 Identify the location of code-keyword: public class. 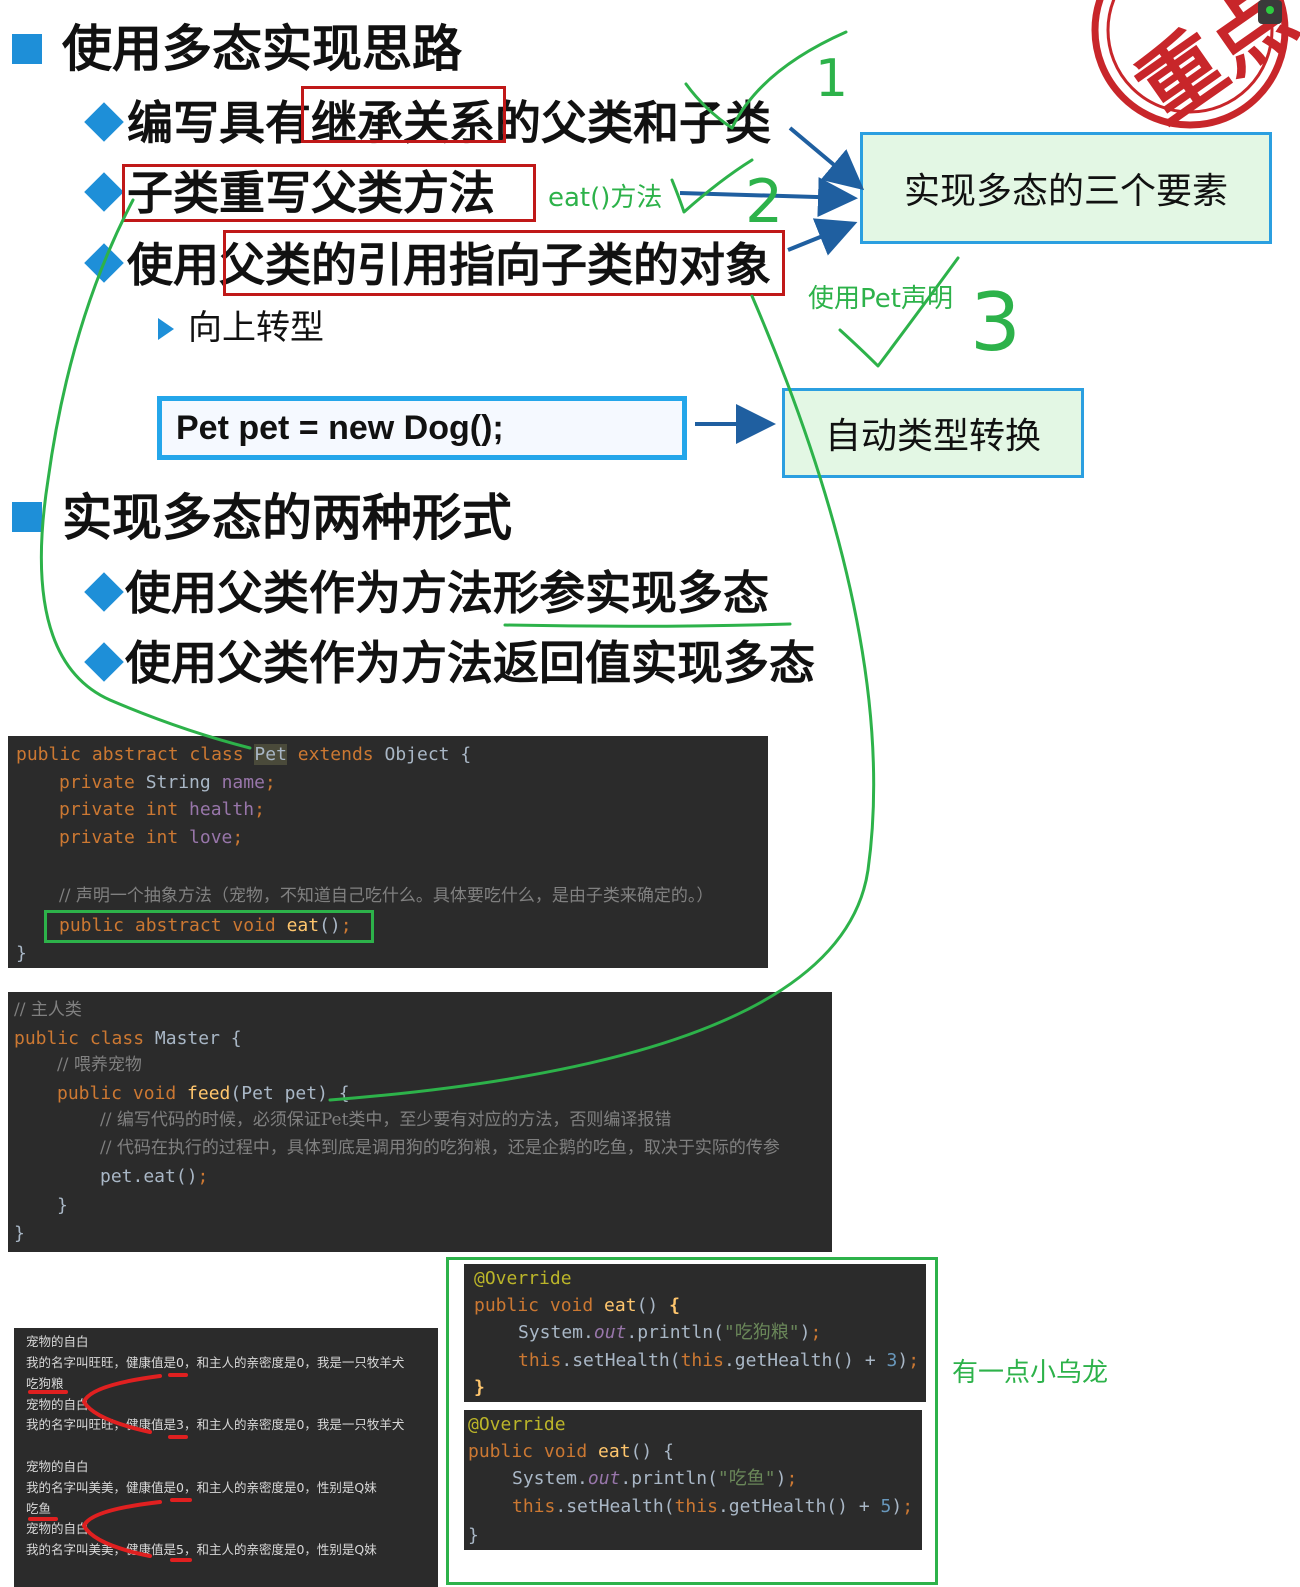
(84, 1038).